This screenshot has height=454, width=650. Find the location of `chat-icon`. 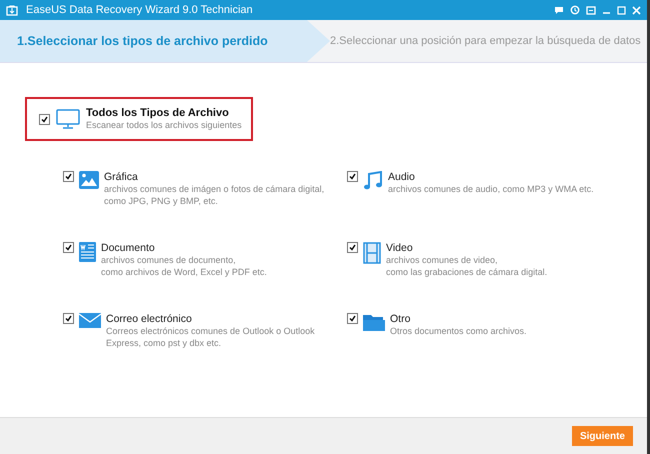

chat-icon is located at coordinates (559, 10).